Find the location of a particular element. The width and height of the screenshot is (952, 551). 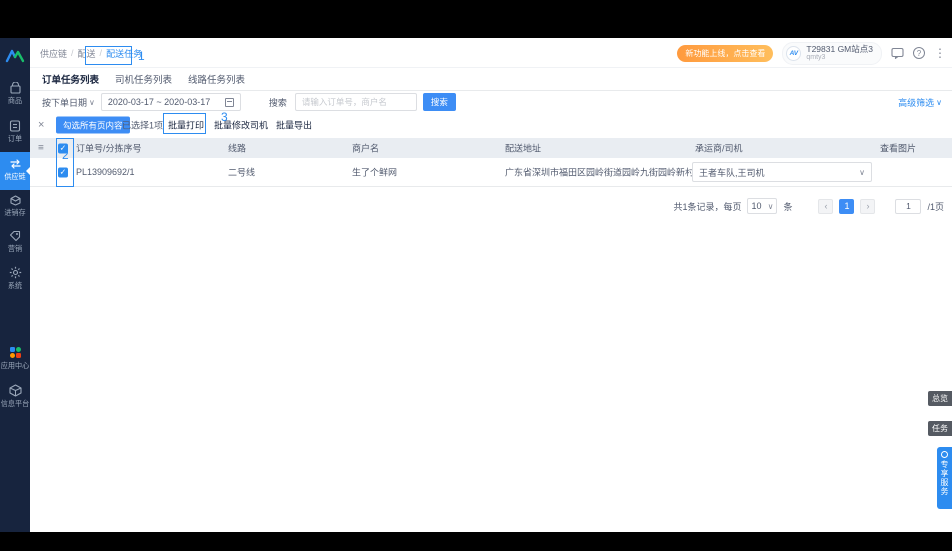

search-button: 搜索 is located at coordinates (439, 102).